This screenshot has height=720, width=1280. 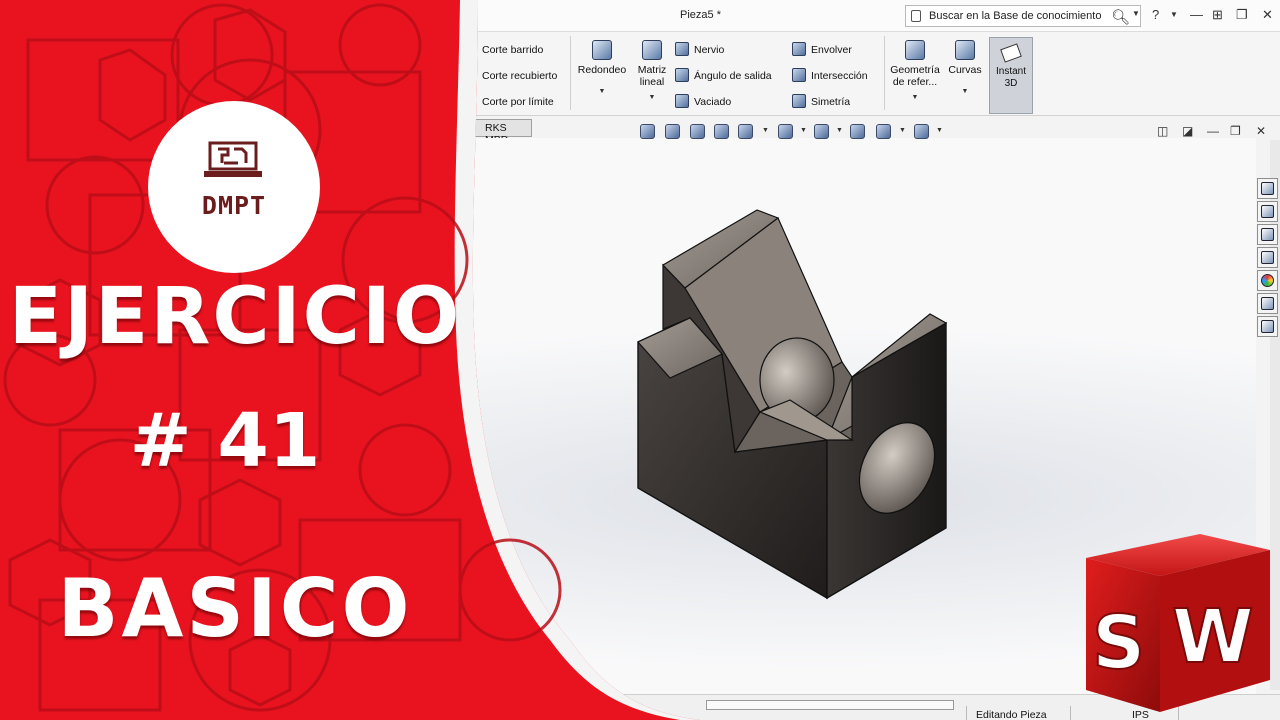 What do you see at coordinates (831, 50) in the screenshot?
I see `wrap-label: Envolver` at bounding box center [831, 50].